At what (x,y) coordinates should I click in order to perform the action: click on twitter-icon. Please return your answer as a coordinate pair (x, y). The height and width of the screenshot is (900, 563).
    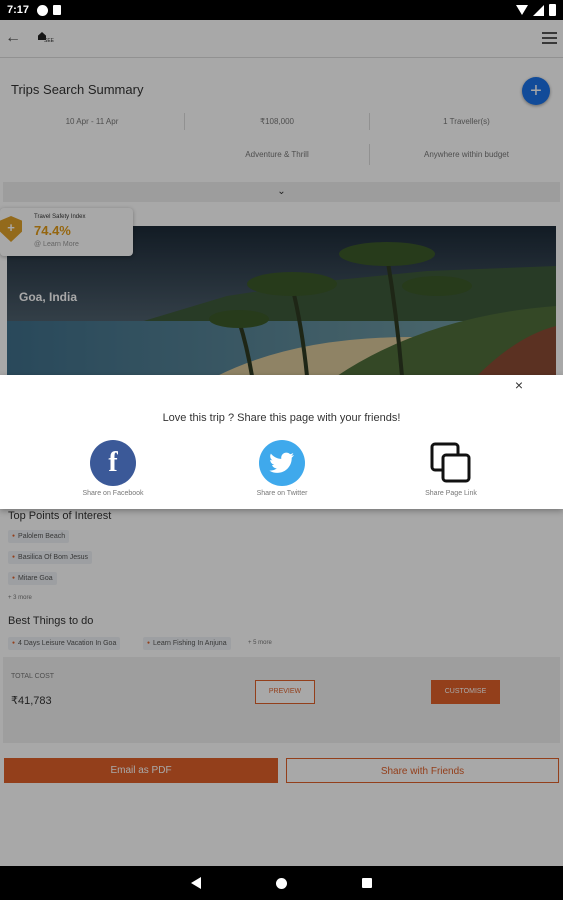
    Looking at the image, I should click on (282, 463).